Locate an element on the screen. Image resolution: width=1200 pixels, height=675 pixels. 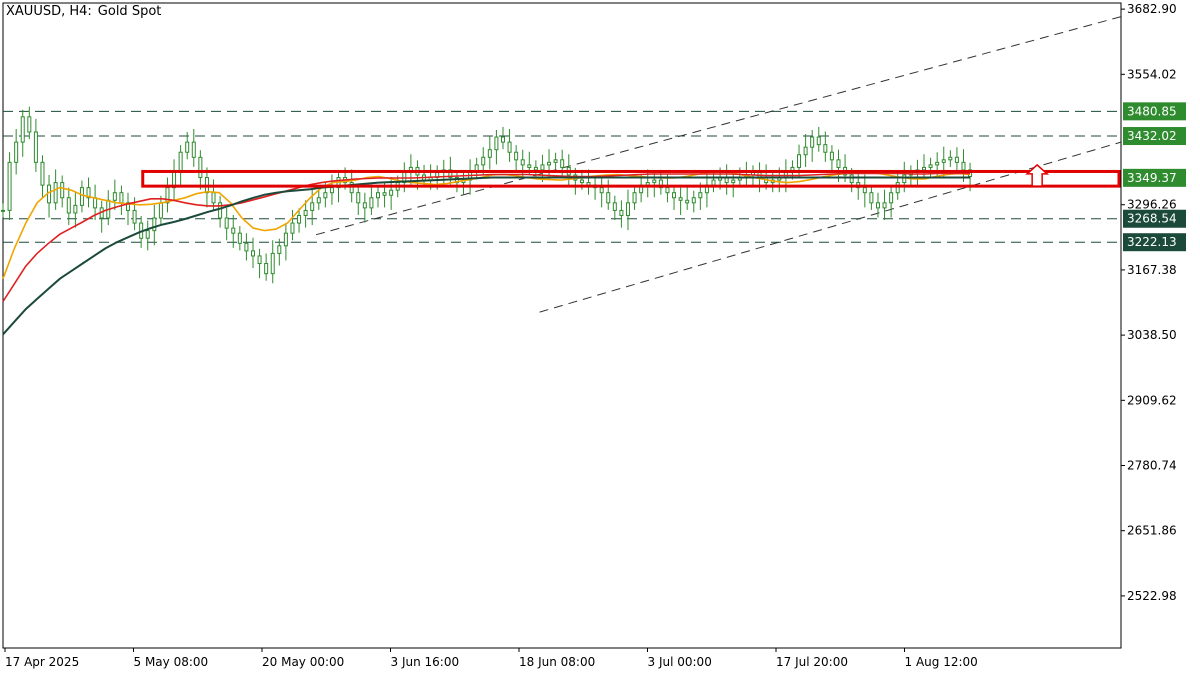
x-tick-label: 17 Apr 2025 is located at coordinates (42, 662).